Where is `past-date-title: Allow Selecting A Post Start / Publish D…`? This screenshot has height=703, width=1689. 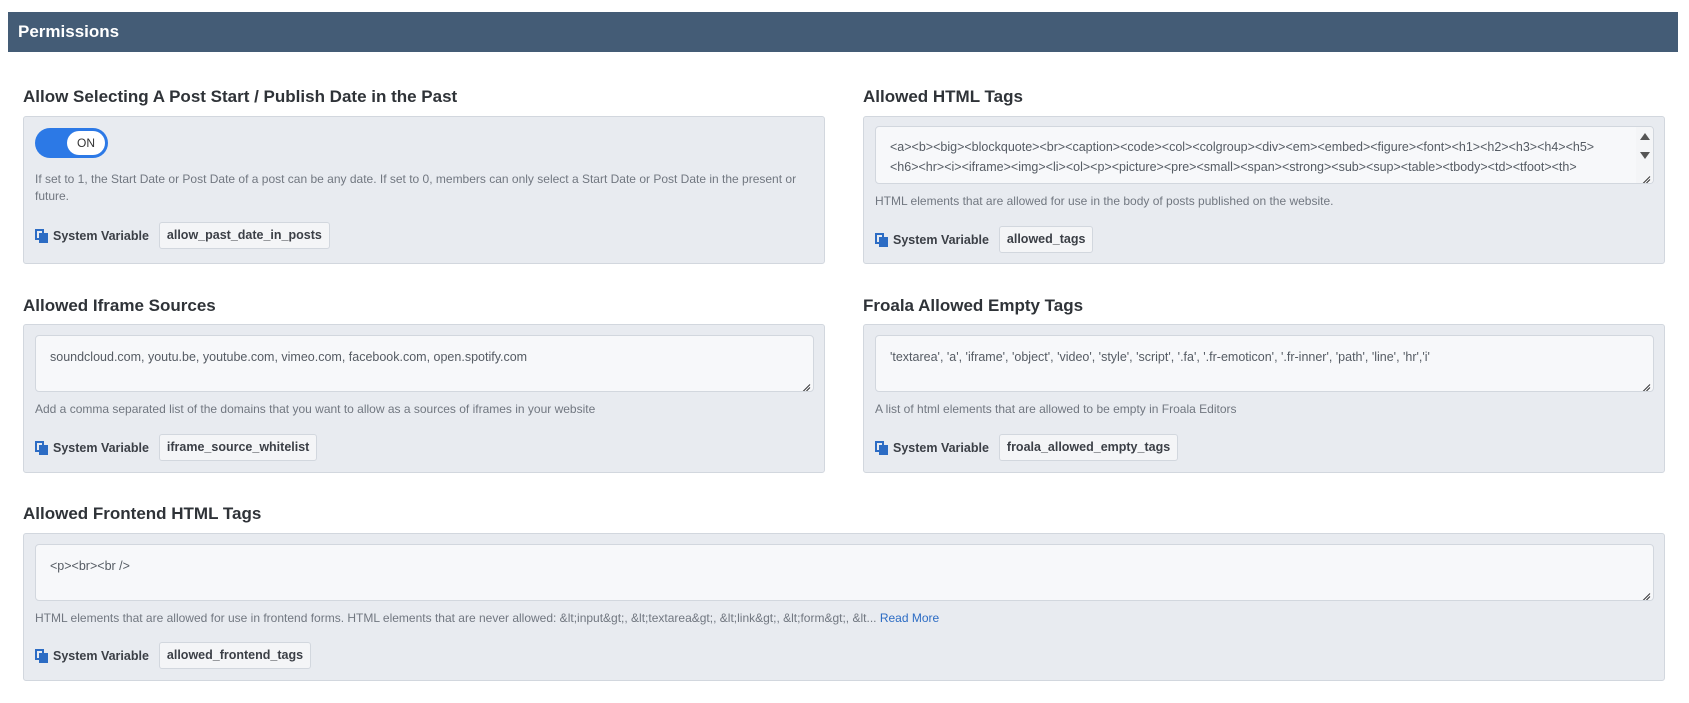
past-date-title: Allow Selecting A Post Start / Publish D… is located at coordinates (240, 96).